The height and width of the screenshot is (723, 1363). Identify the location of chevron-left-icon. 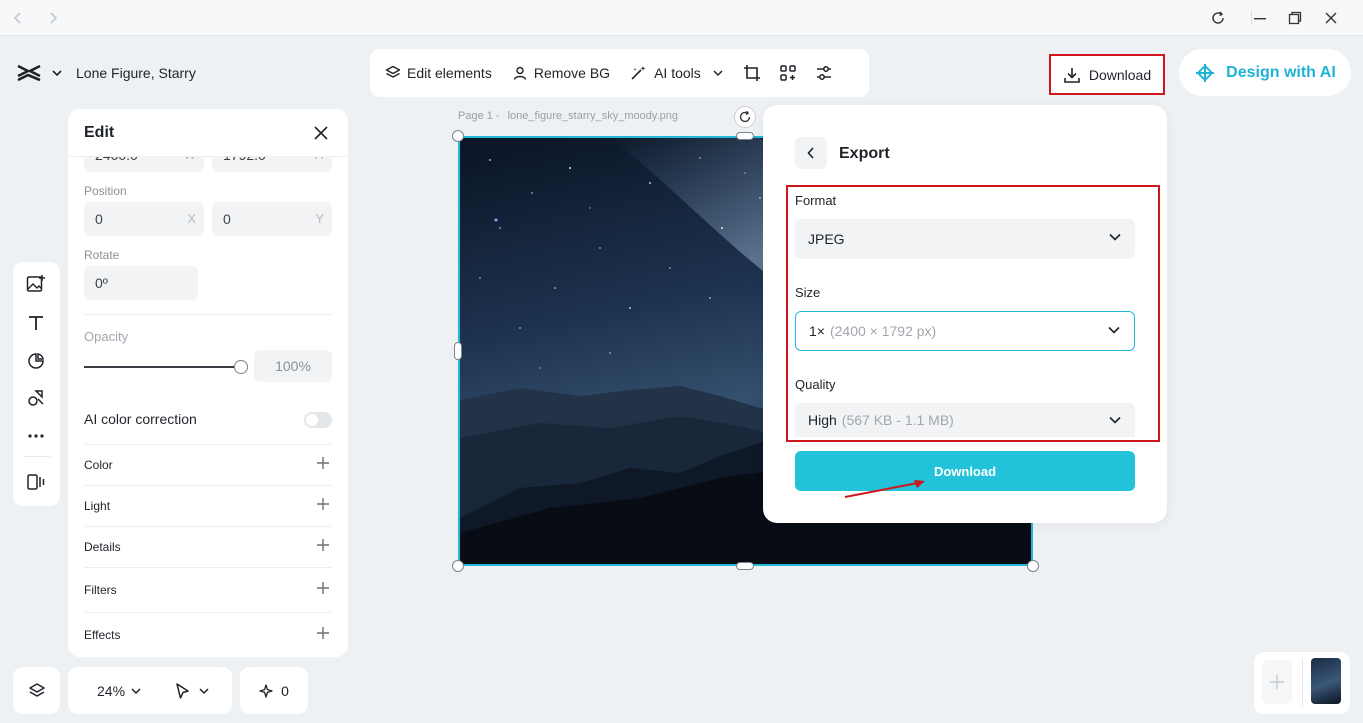
(810, 153).